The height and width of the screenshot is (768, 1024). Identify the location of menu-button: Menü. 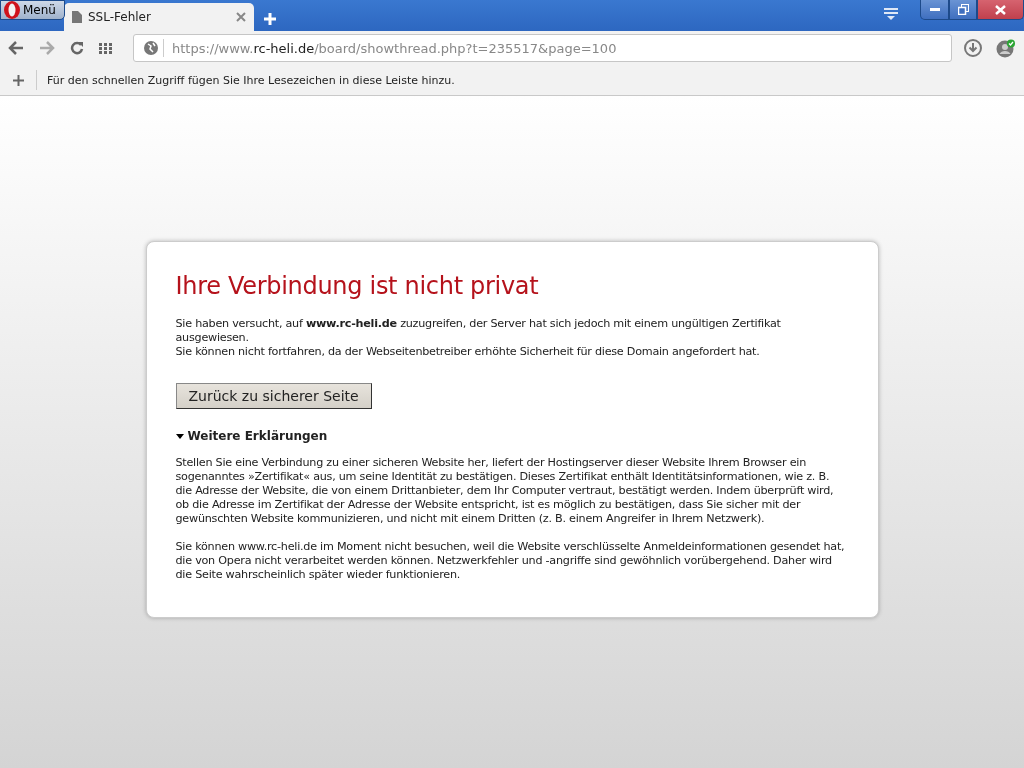
(32, 10).